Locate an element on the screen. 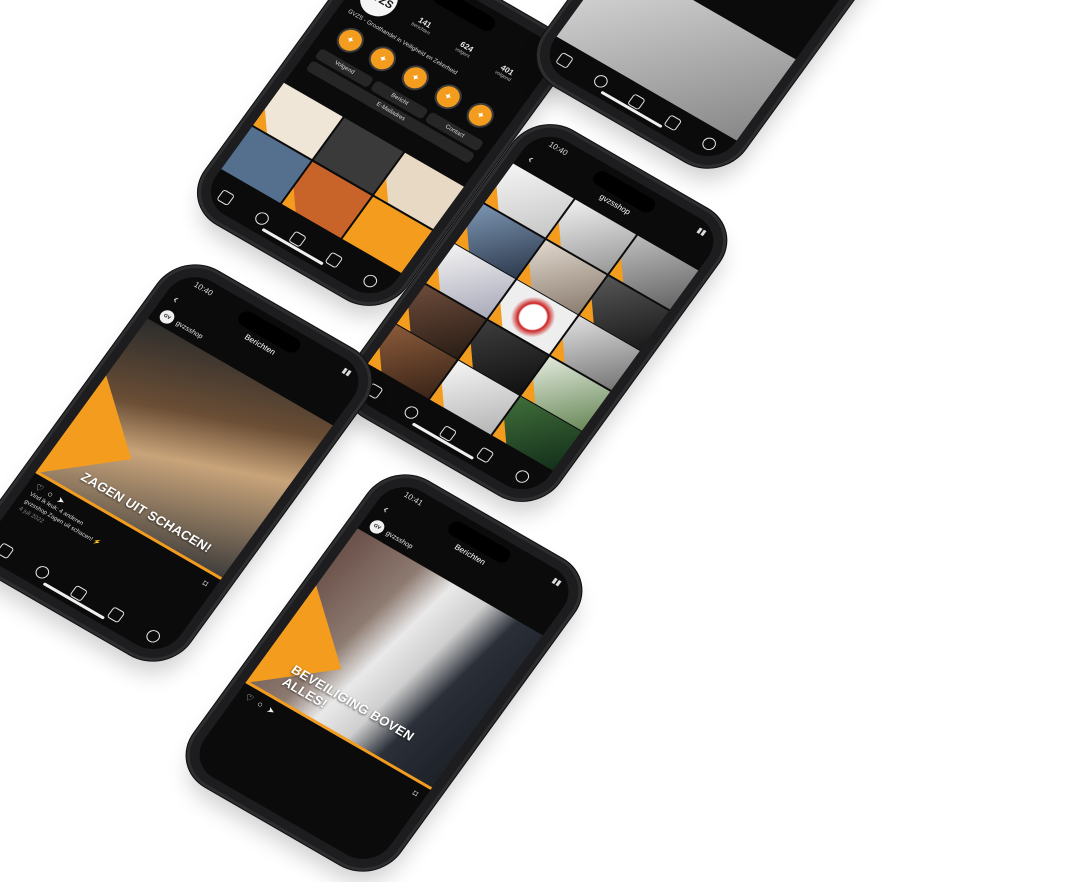  share-icon: ➤ is located at coordinates (270, 711).